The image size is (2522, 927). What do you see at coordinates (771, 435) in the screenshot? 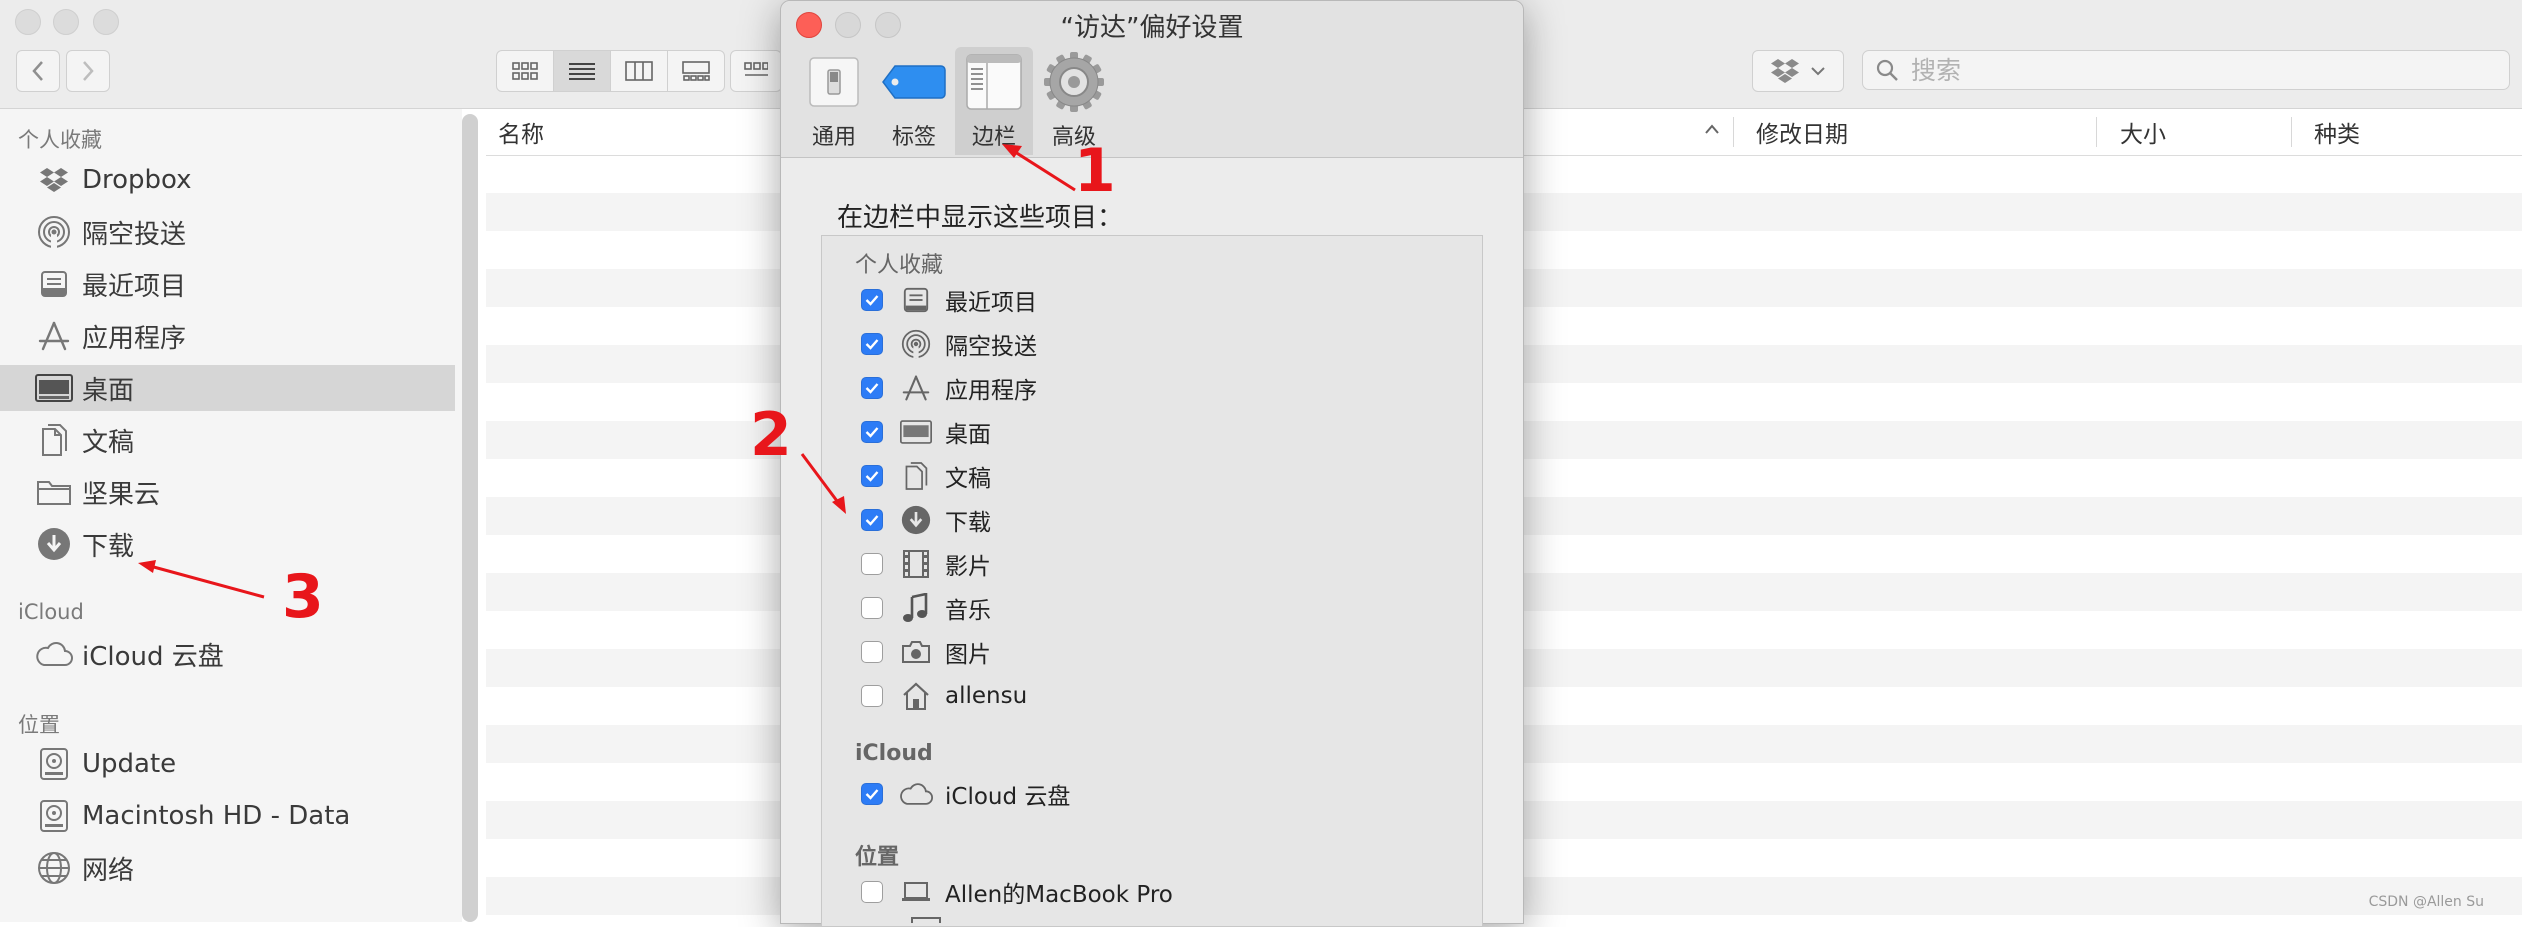
I see `annotation-number-2: 2` at bounding box center [771, 435].